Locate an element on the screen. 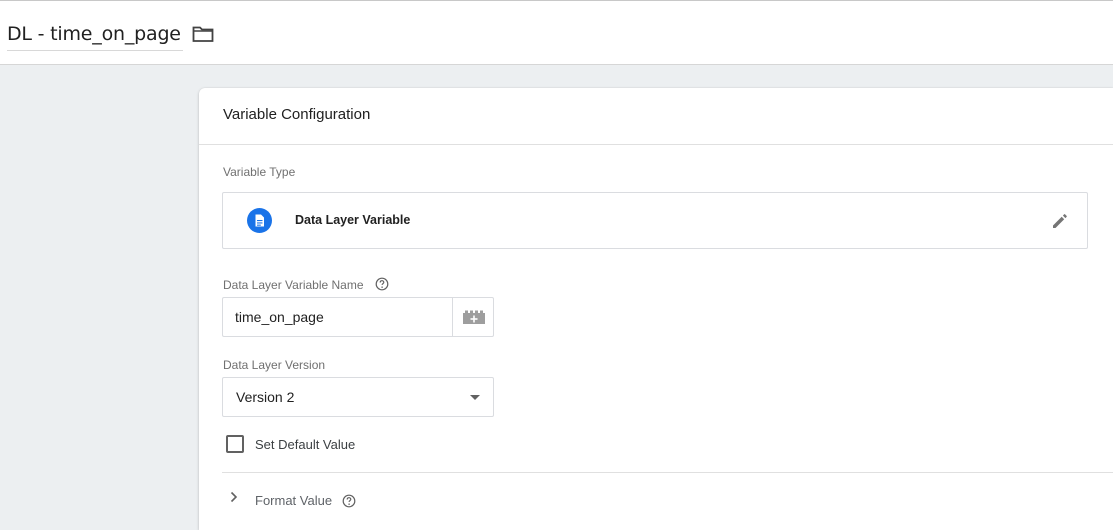 The width and height of the screenshot is (1113, 530). variable-name-field: DL - time_on_page is located at coordinates (95, 36).